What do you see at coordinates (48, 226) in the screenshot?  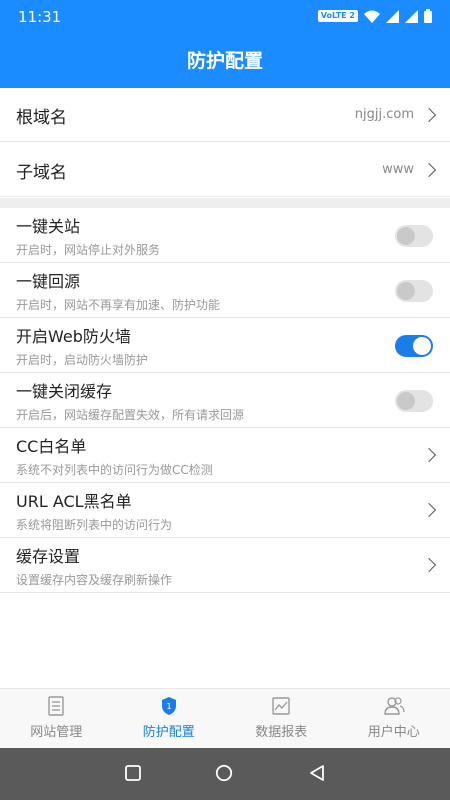 I see `setting-title: 一键关站` at bounding box center [48, 226].